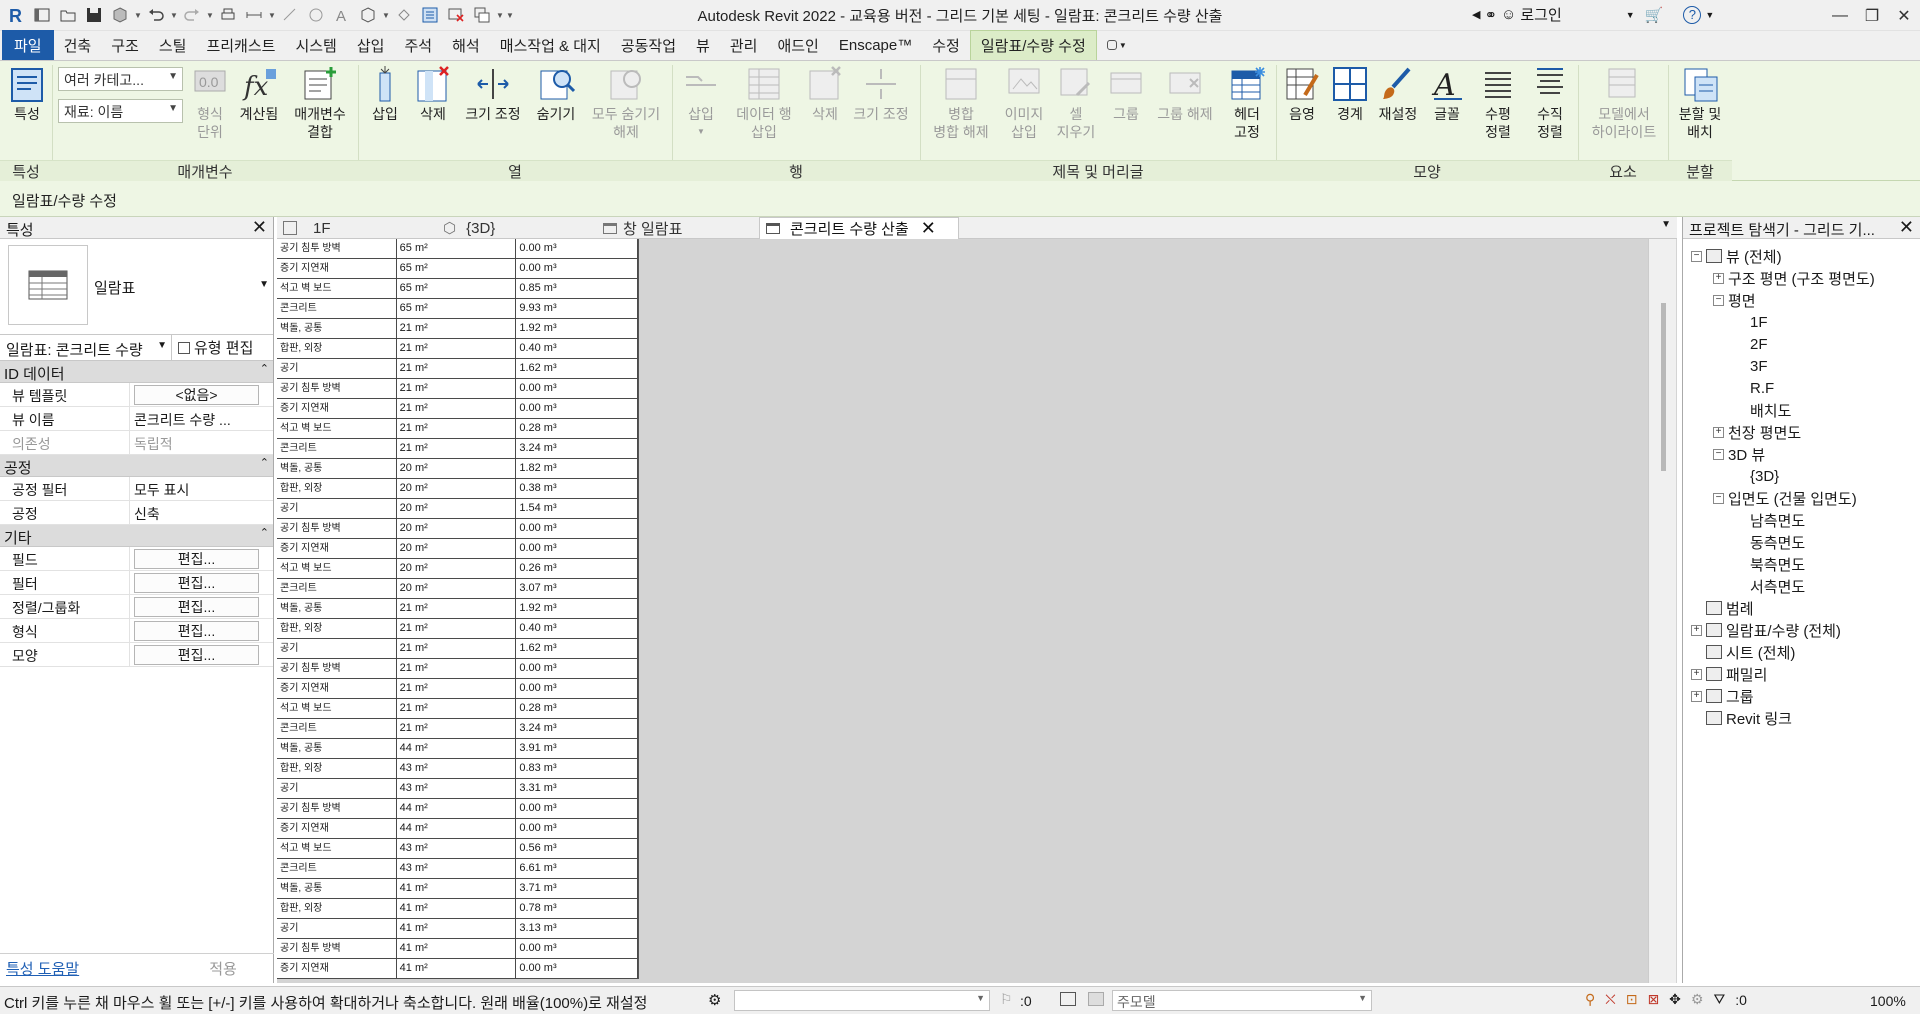 The width and height of the screenshot is (1920, 1014). I want to click on tab-enscape: Enscape™, so click(875, 45).